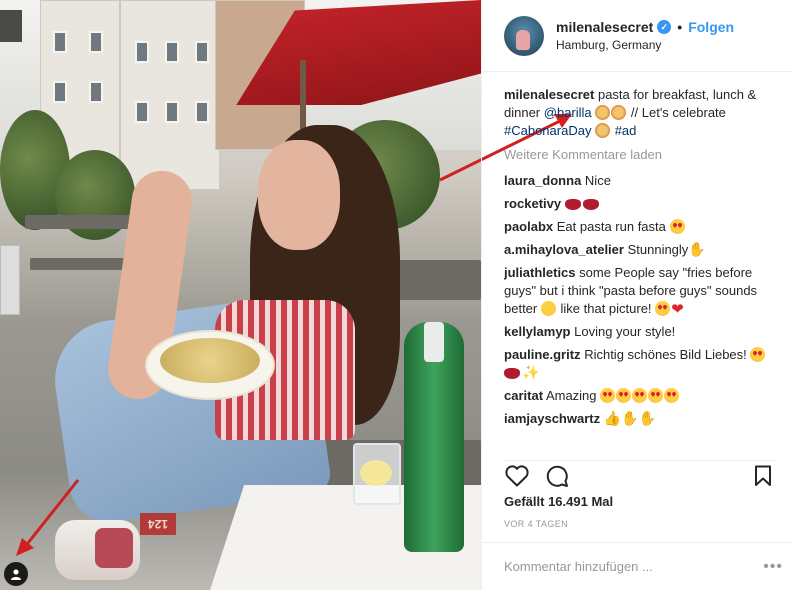 Image resolution: width=792 pixels, height=590 pixels. What do you see at coordinates (664, 27) in the screenshot?
I see `verified-badge-icon: ✓` at bounding box center [664, 27].